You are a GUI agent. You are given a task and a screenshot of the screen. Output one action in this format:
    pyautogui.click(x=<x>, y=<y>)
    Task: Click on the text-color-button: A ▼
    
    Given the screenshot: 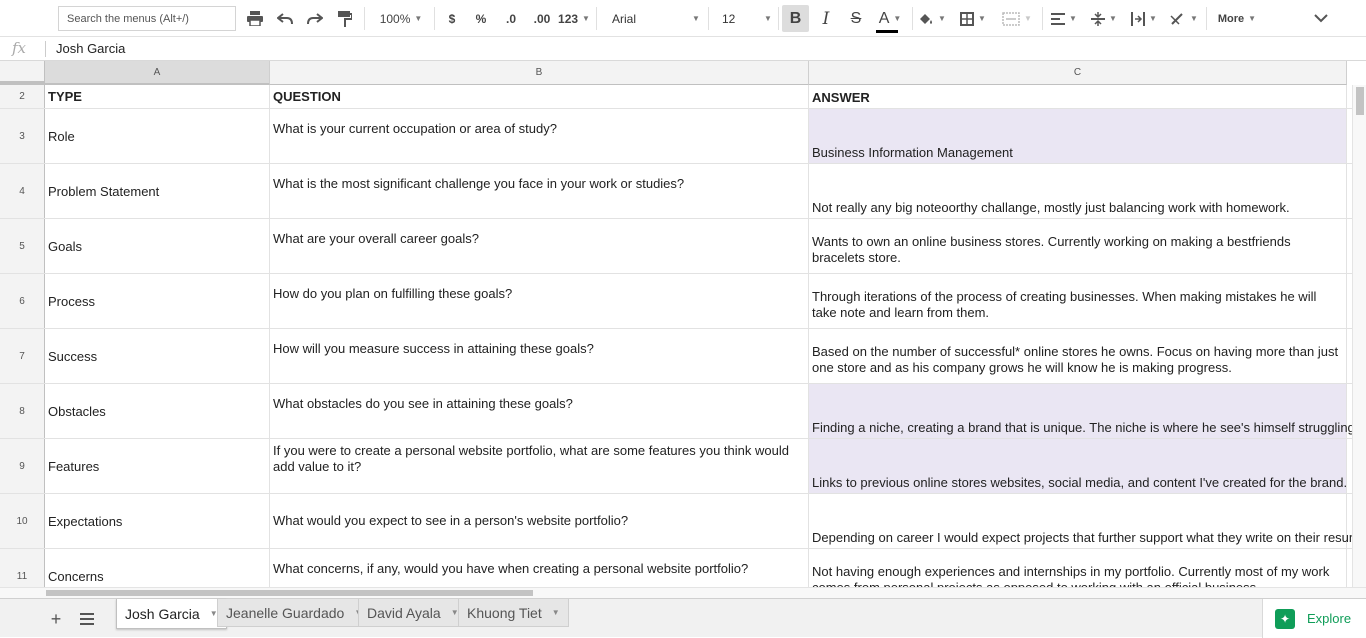 What is the action you would take?
    pyautogui.click(x=890, y=19)
    